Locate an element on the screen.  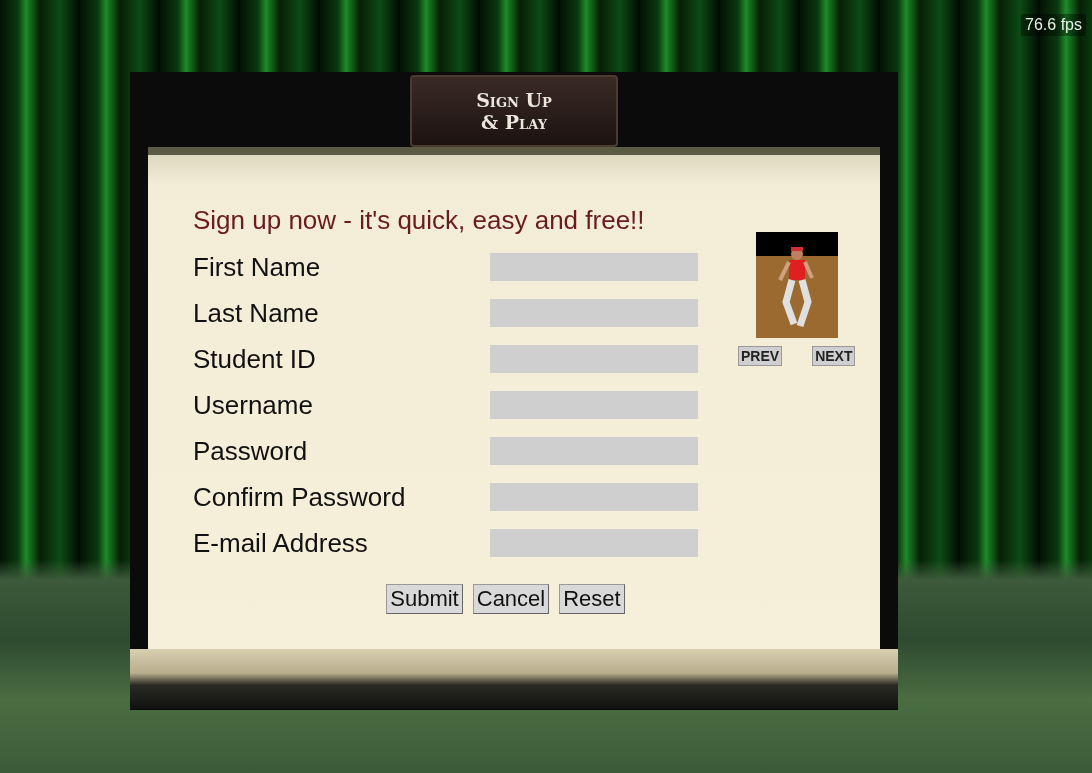
next-button: NEXT is located at coordinates (834, 356).